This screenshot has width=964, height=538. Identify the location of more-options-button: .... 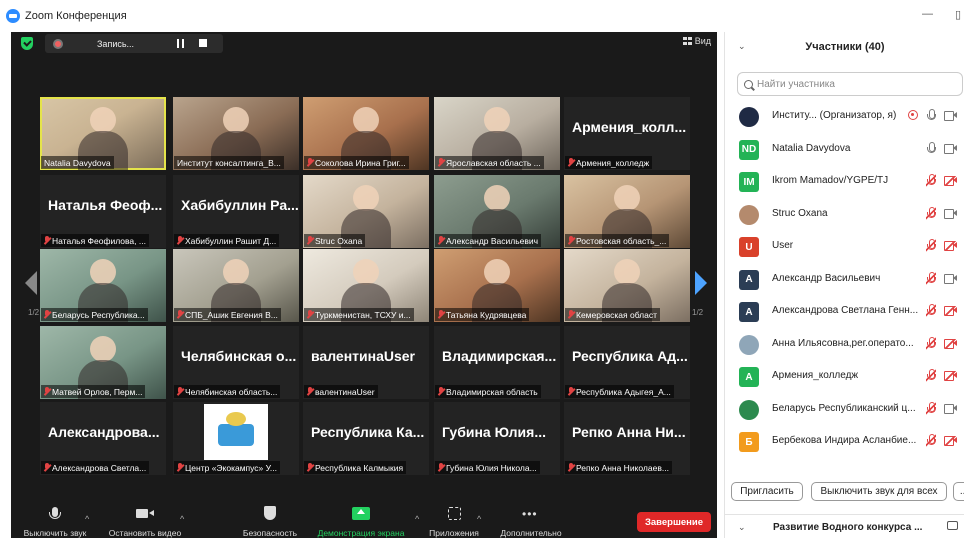
(958, 491).